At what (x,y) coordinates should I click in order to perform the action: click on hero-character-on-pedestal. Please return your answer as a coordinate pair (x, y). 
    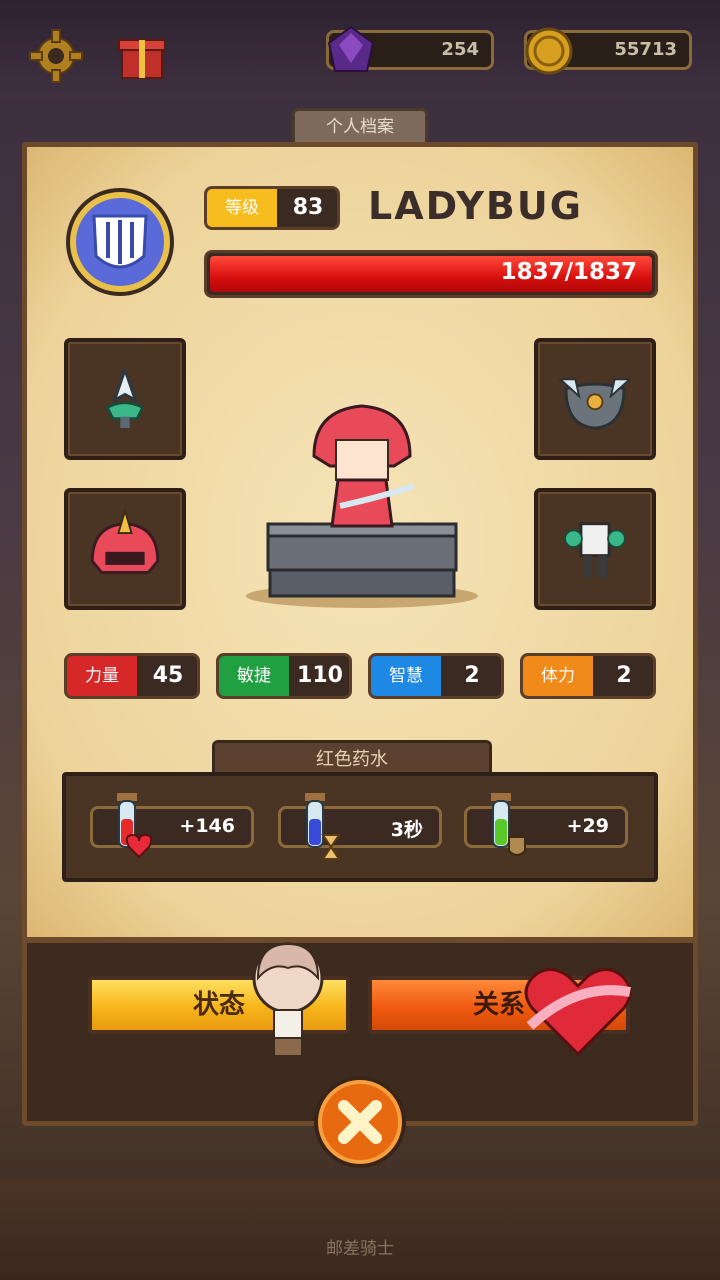
    Looking at the image, I should click on (362, 504).